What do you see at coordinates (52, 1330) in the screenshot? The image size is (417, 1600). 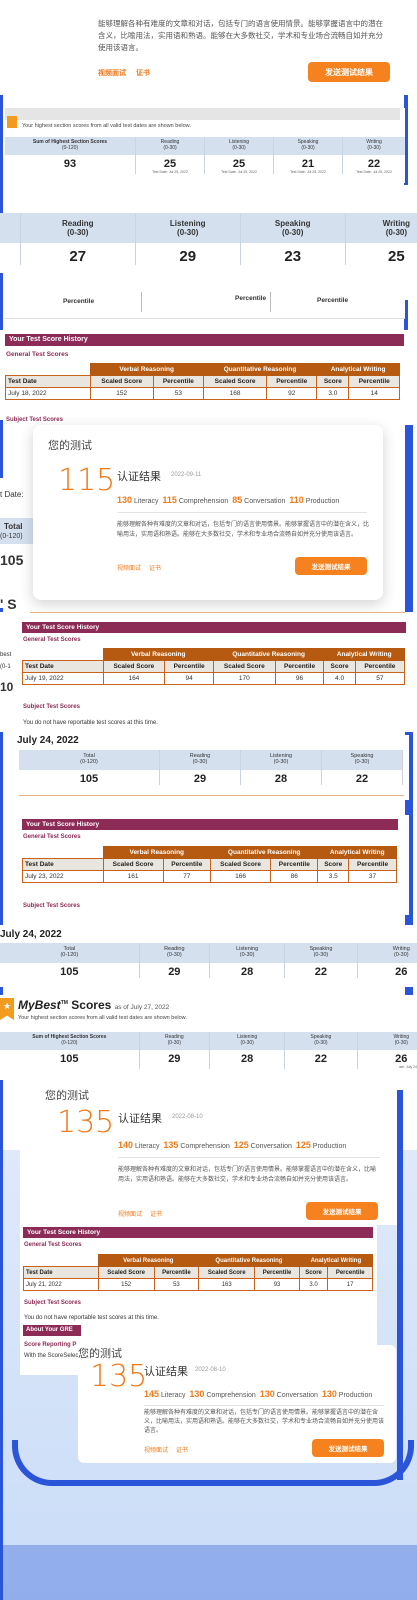 I see `about-gre-band: About Your GRE` at bounding box center [52, 1330].